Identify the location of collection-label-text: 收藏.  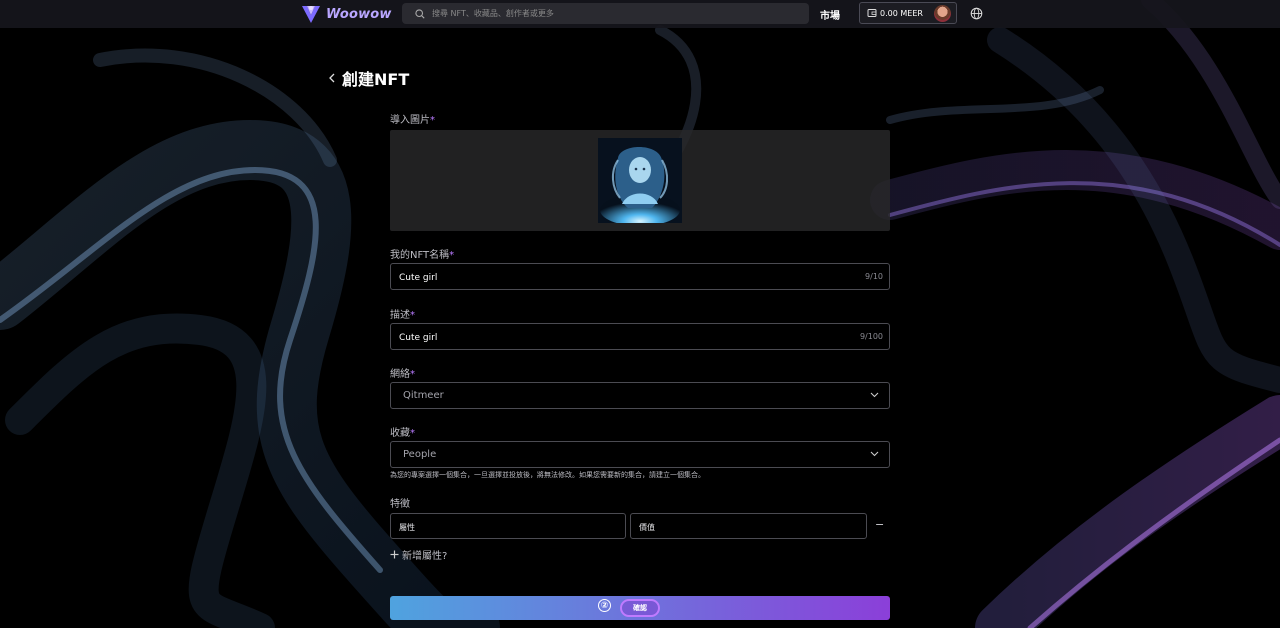
(400, 433).